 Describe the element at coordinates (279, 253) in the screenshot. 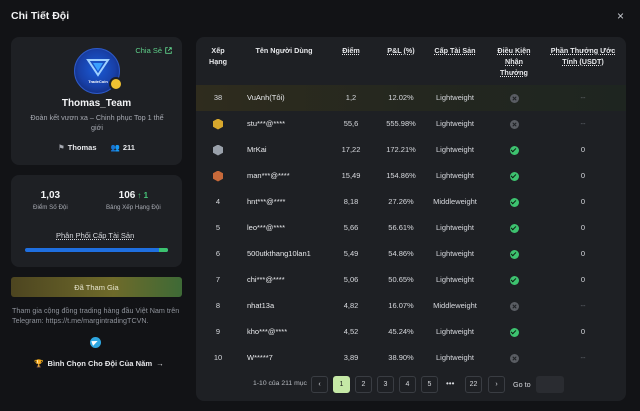

I see `cell-user: 500utkthang10lan1` at that location.